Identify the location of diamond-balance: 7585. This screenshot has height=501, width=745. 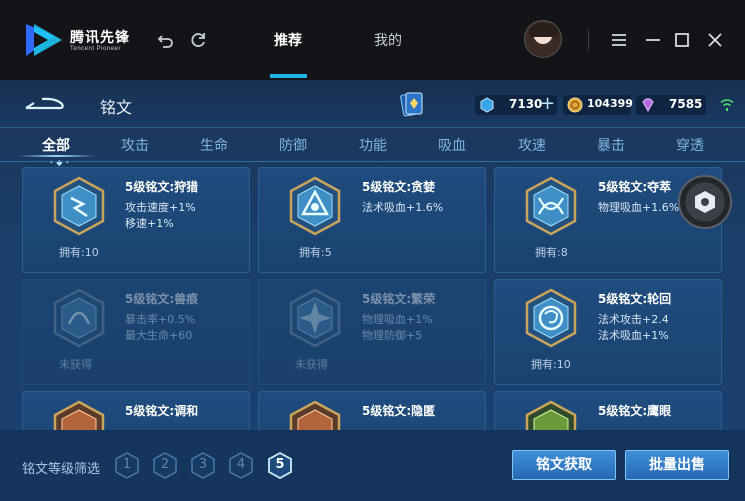
(671, 105).